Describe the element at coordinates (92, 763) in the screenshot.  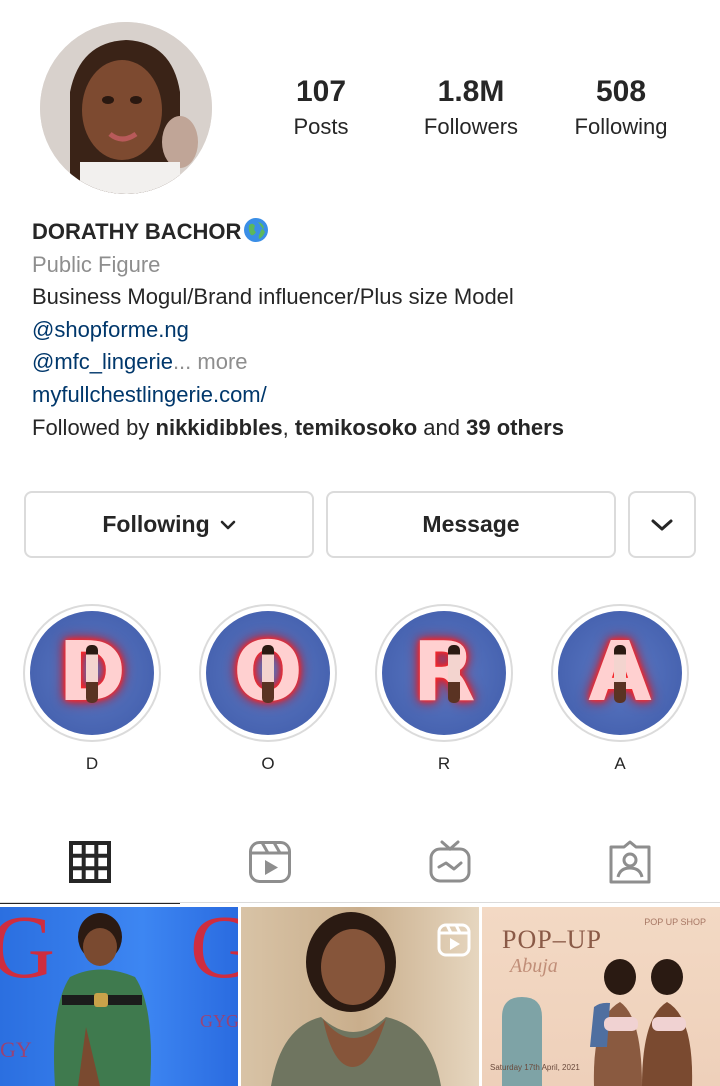
I see `highlight-label: D` at that location.